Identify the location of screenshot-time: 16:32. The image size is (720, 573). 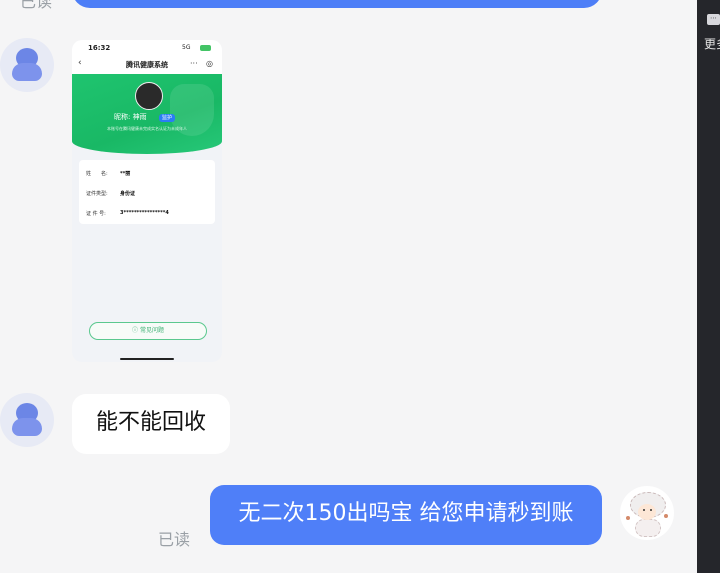
(99, 48).